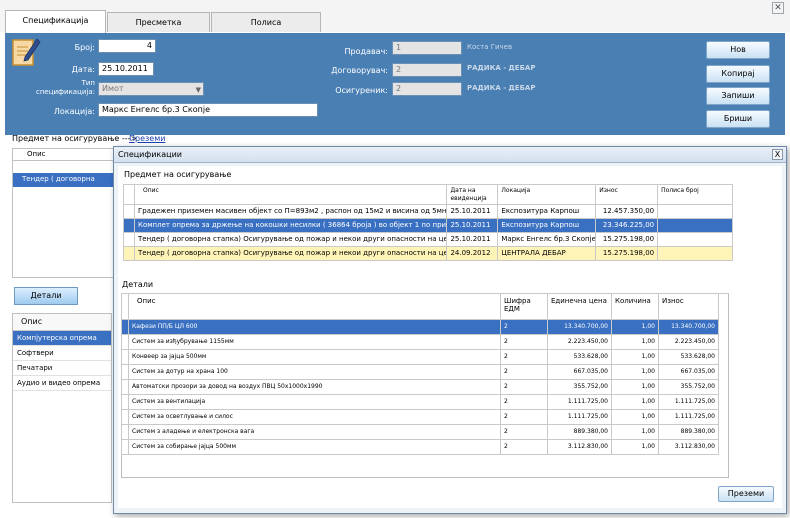 The image size is (790, 518). What do you see at coordinates (46, 296) in the screenshot?
I see `detali-button: Детали` at bounding box center [46, 296].